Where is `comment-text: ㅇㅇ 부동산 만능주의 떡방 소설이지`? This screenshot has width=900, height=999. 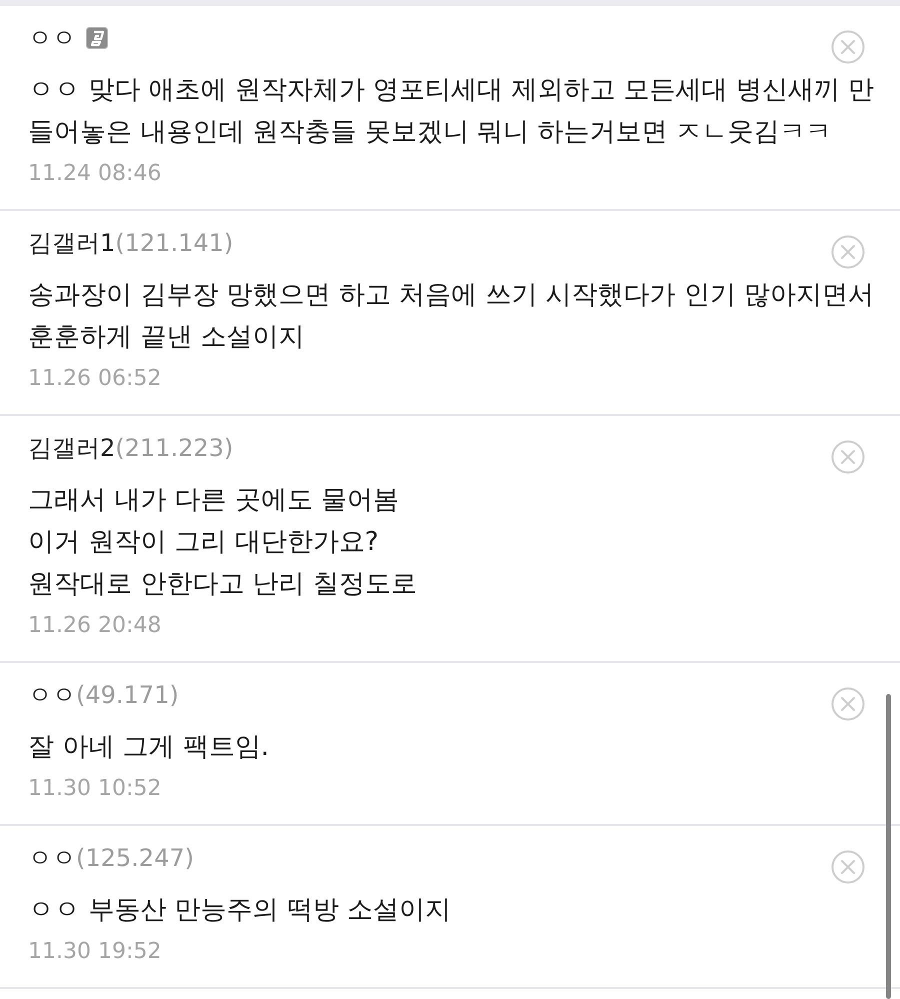
comment-text: ㅇㅇ 부동산 만능주의 떡방 소설이지 is located at coordinates (240, 910).